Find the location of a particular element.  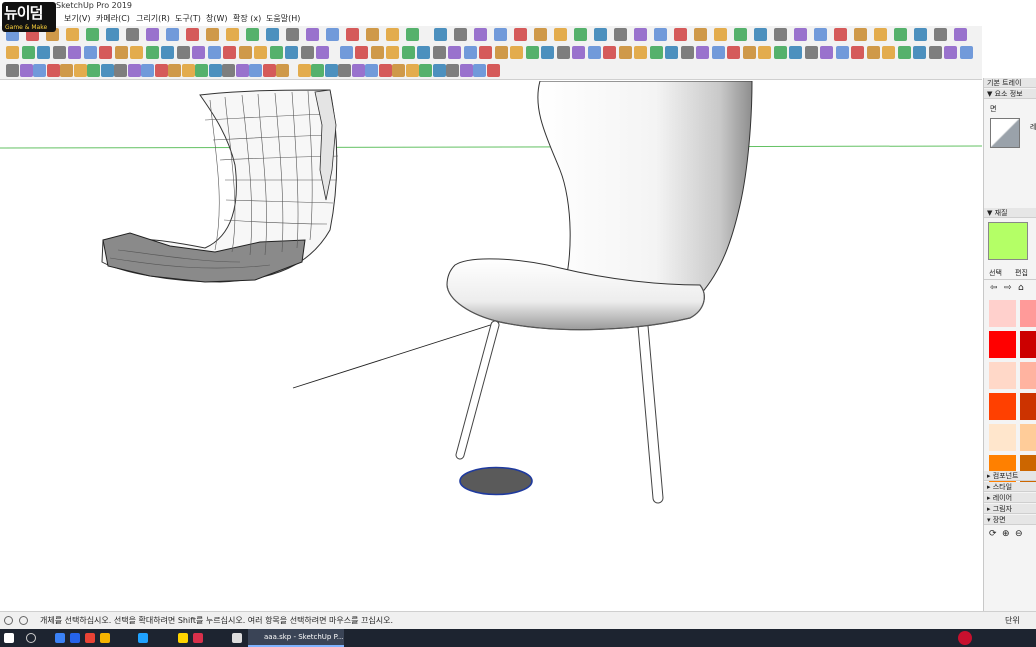

menu-window: 창(W) is located at coordinates (217, 19).